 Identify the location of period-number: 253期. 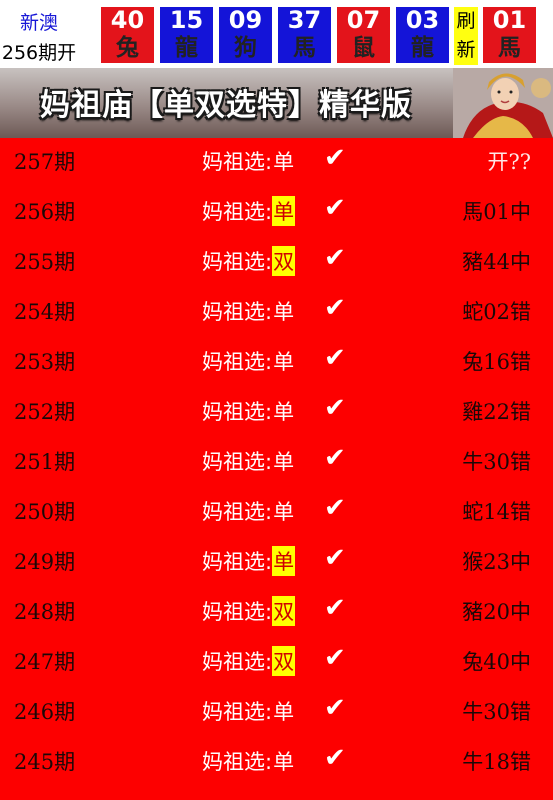
(45, 362).